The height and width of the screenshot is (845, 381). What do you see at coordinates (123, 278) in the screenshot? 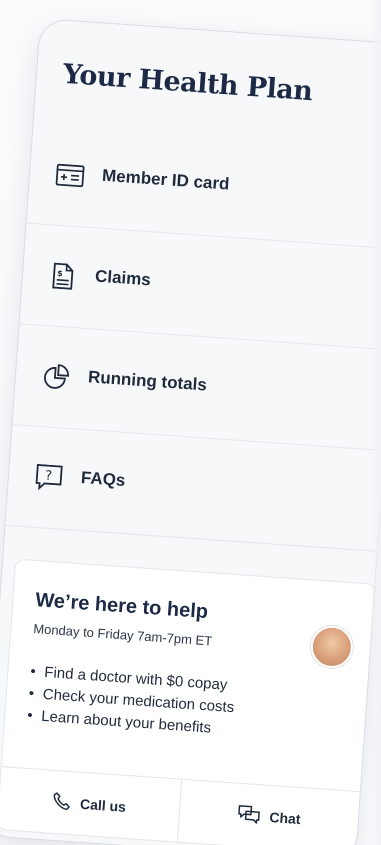
I see `menu-item-label: Claims` at bounding box center [123, 278].